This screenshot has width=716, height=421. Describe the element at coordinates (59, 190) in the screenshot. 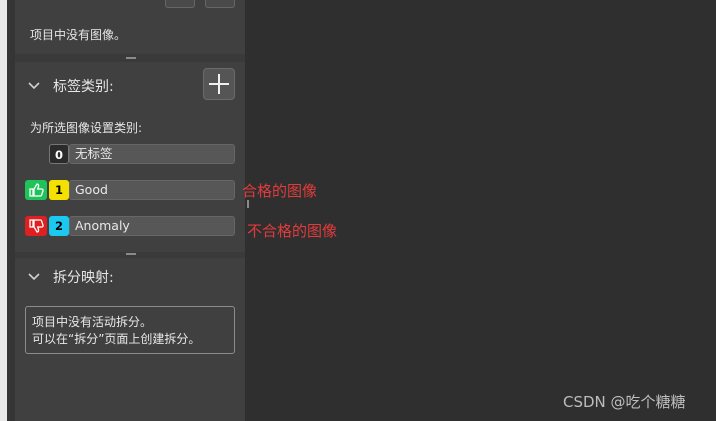

I see `label-number-badge: 1` at that location.